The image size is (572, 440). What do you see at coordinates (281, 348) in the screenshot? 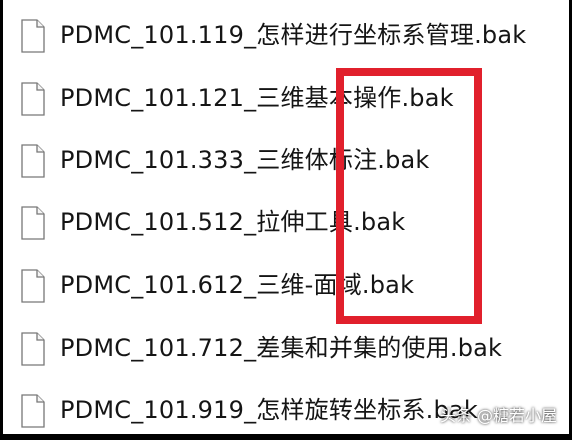
I see `file-name: PDMC_101.712_差集和并集的使用.bak` at bounding box center [281, 348].